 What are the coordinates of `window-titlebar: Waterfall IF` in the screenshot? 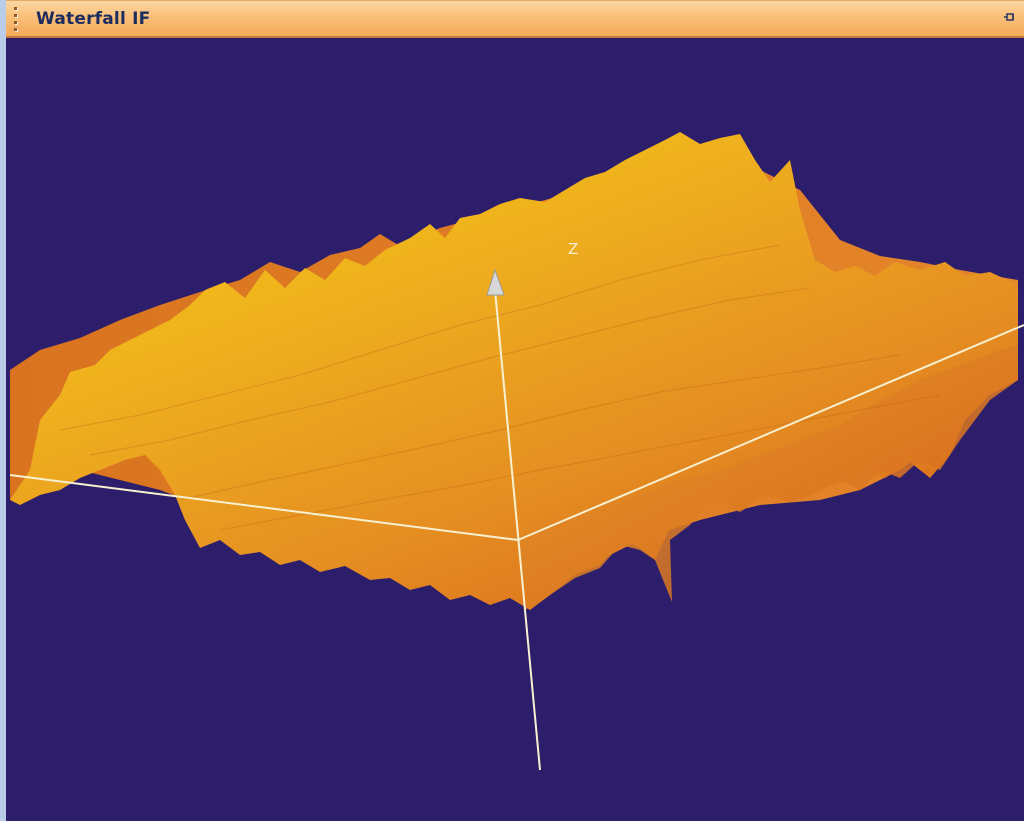 It's located at (515, 19).